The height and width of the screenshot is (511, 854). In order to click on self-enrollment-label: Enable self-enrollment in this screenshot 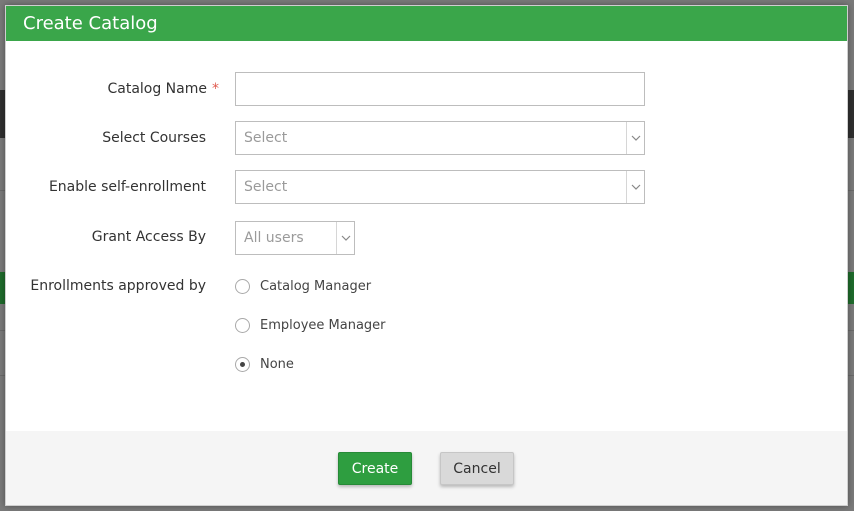, I will do `click(127, 187)`.